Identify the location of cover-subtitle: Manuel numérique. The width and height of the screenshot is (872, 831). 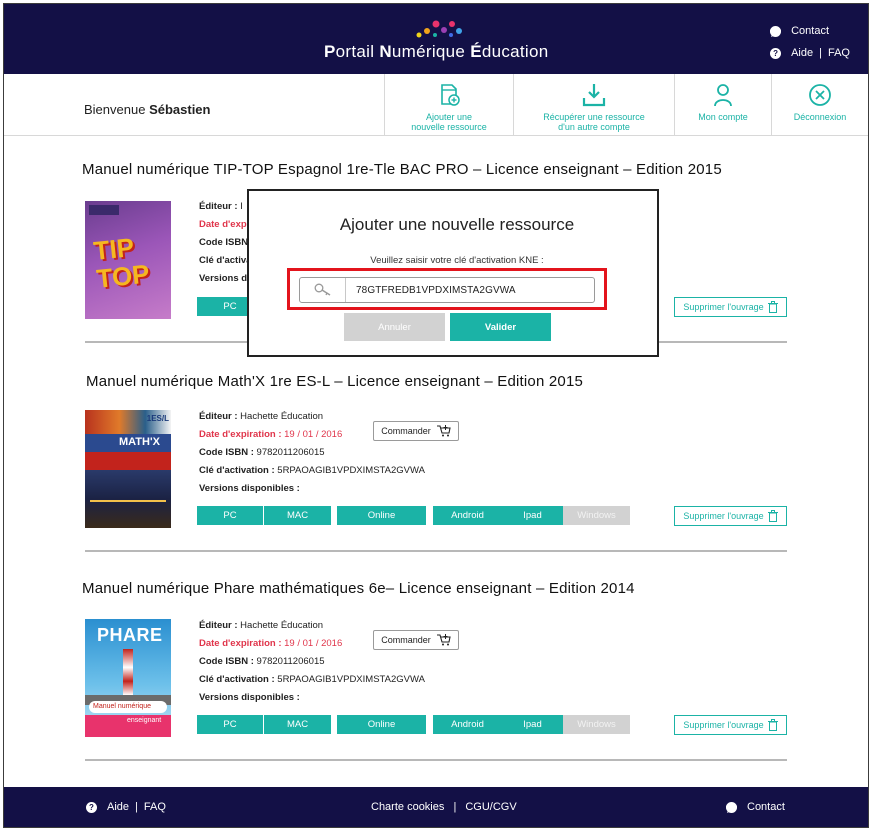
(128, 707).